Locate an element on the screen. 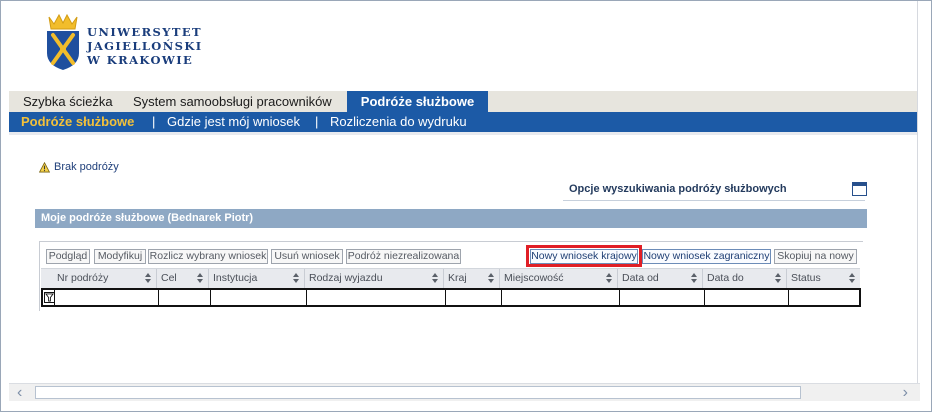 This screenshot has width=932, height=412. column-label: Instytucja is located at coordinates (235, 278).